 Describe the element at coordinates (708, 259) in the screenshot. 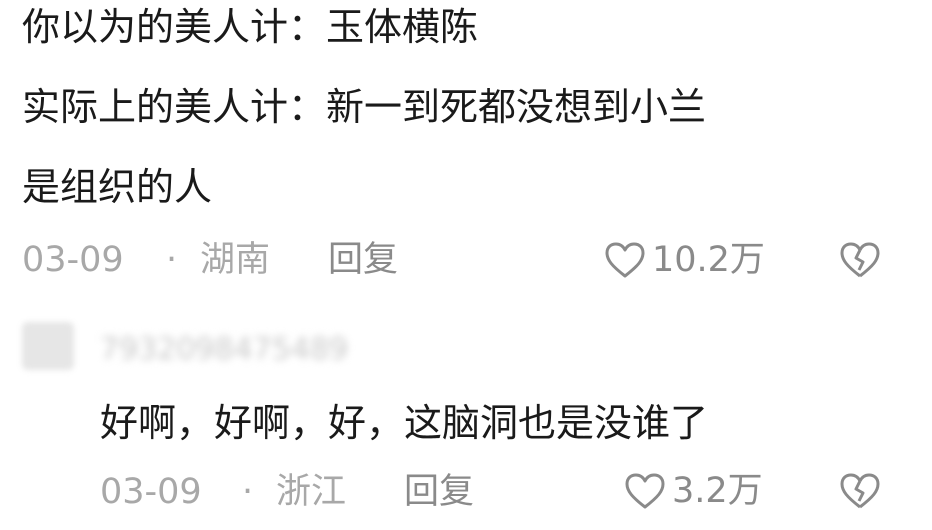

I see `like-count: 10.2万` at that location.